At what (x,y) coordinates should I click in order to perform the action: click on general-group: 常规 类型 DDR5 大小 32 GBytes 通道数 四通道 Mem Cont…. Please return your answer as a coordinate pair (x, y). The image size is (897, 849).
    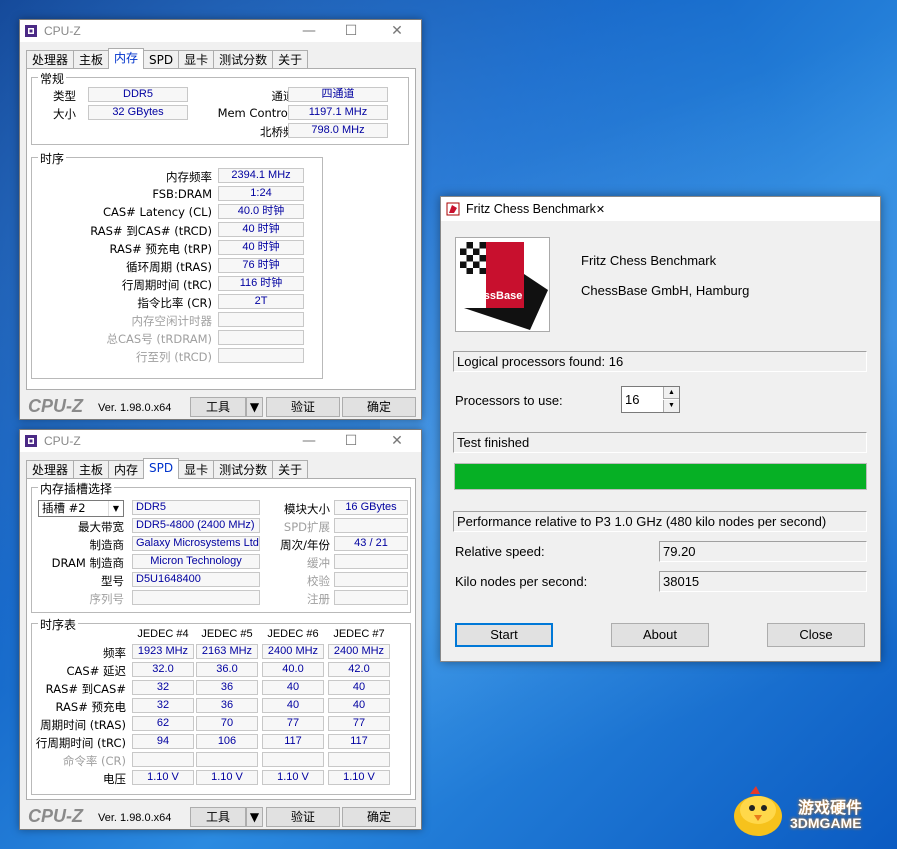
    Looking at the image, I should click on (220, 107).